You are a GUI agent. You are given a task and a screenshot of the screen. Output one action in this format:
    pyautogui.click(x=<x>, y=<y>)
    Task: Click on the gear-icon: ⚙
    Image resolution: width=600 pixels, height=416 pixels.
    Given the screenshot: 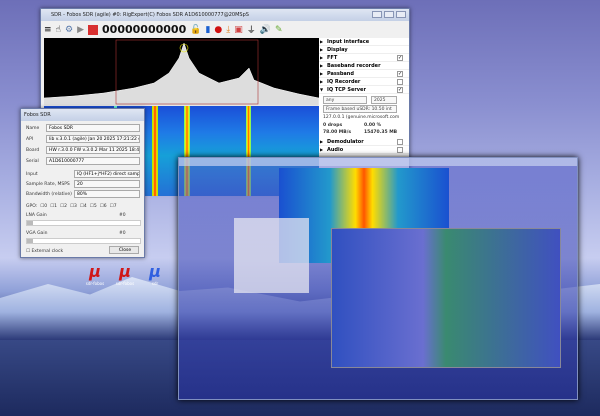 What is the action you would take?
    pyautogui.click(x=69, y=30)
    